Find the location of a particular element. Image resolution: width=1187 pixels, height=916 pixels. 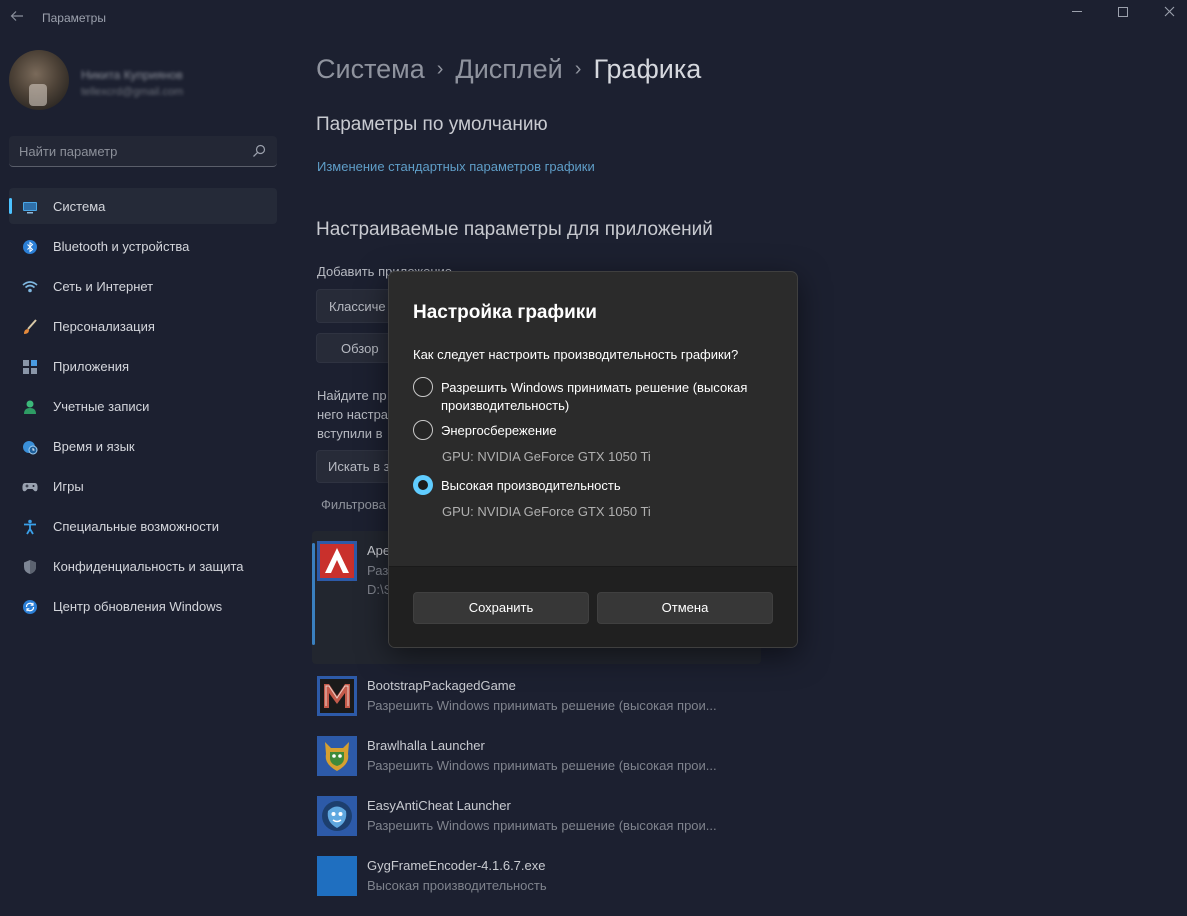

option-label: Высокая производительность is located at coordinates (531, 485).